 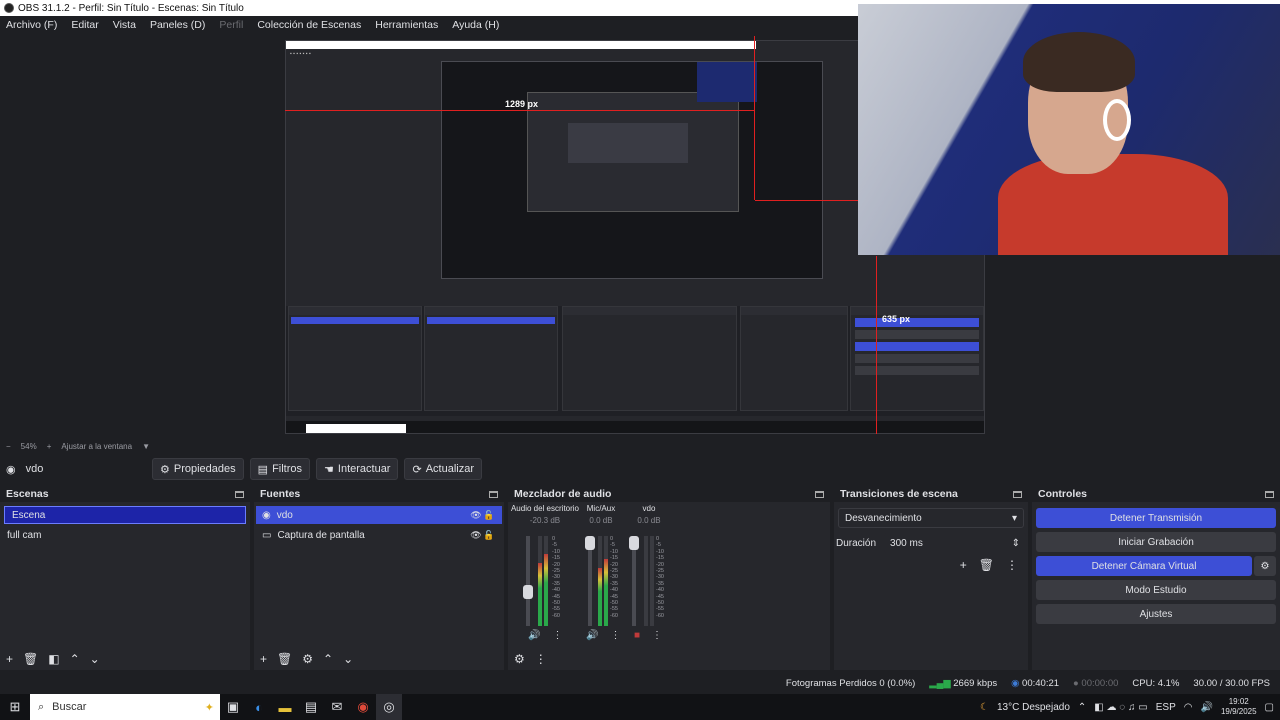 I want to click on record-icon: ●, so click(x=1076, y=683).